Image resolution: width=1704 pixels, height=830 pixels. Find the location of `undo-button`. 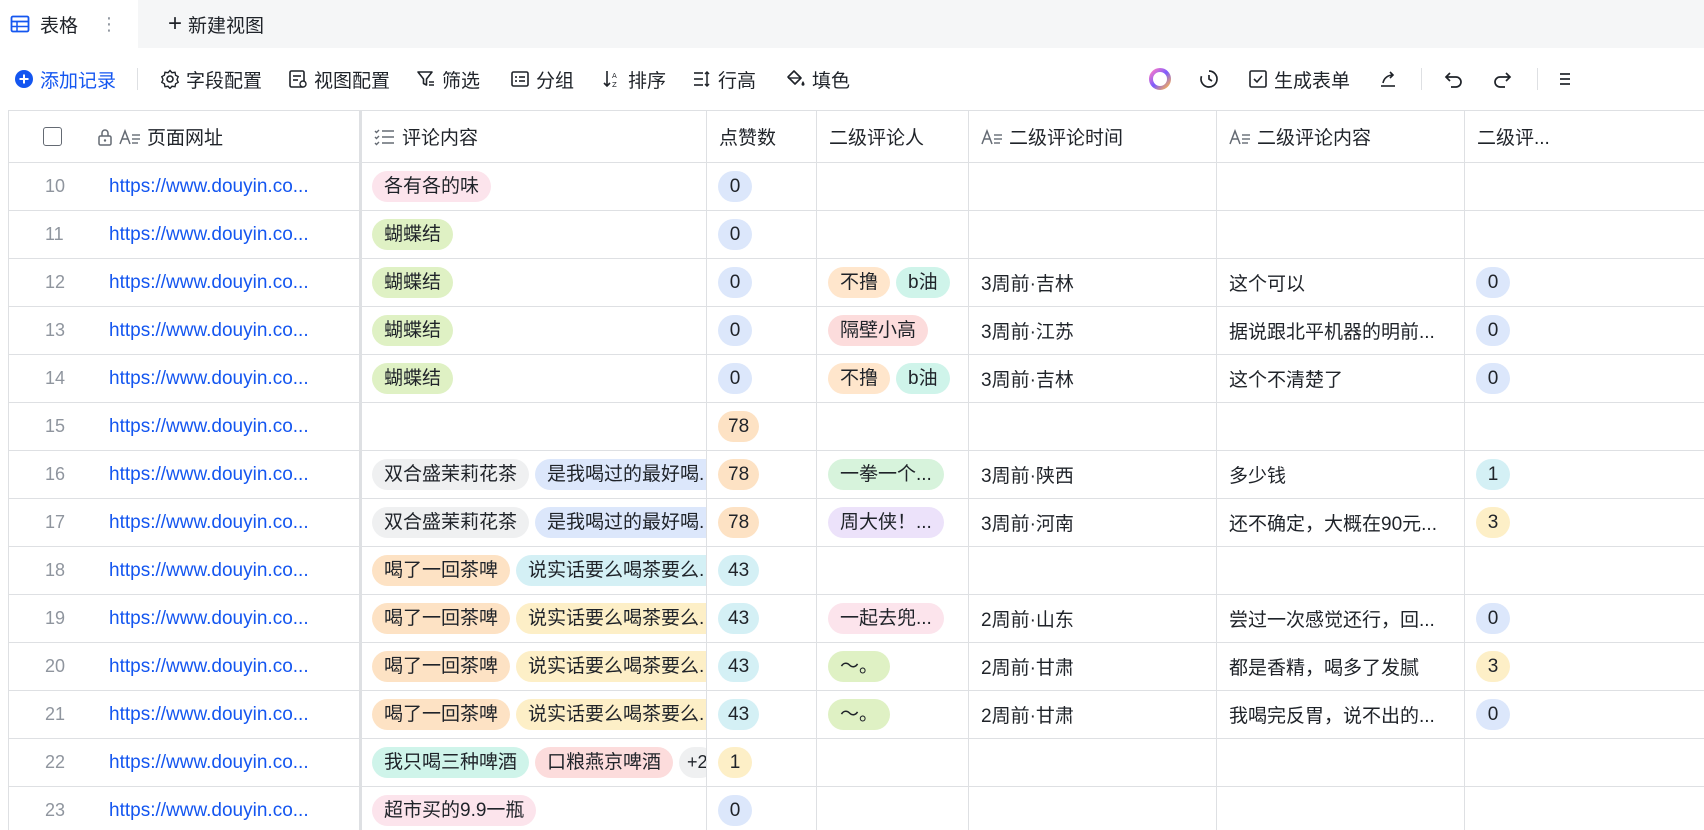

undo-button is located at coordinates (1457, 79).